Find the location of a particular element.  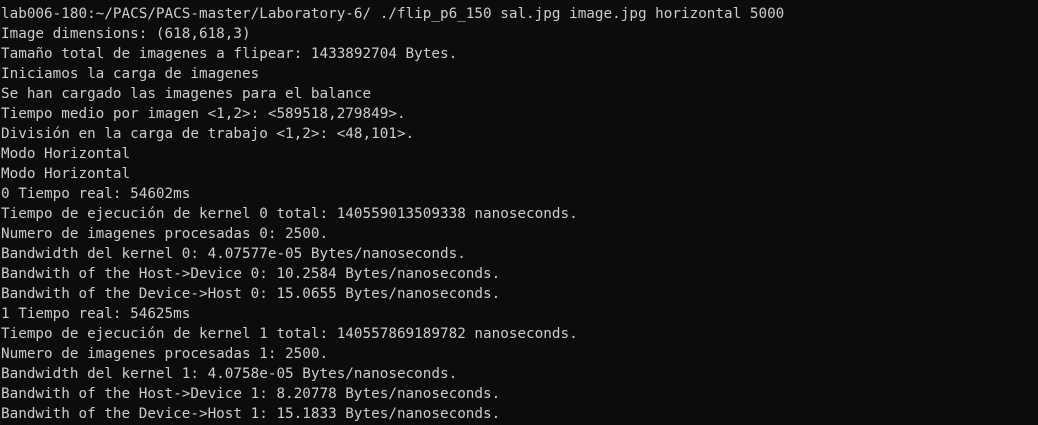

output-line: Image dimensions: (618,618,3) is located at coordinates (126, 34).